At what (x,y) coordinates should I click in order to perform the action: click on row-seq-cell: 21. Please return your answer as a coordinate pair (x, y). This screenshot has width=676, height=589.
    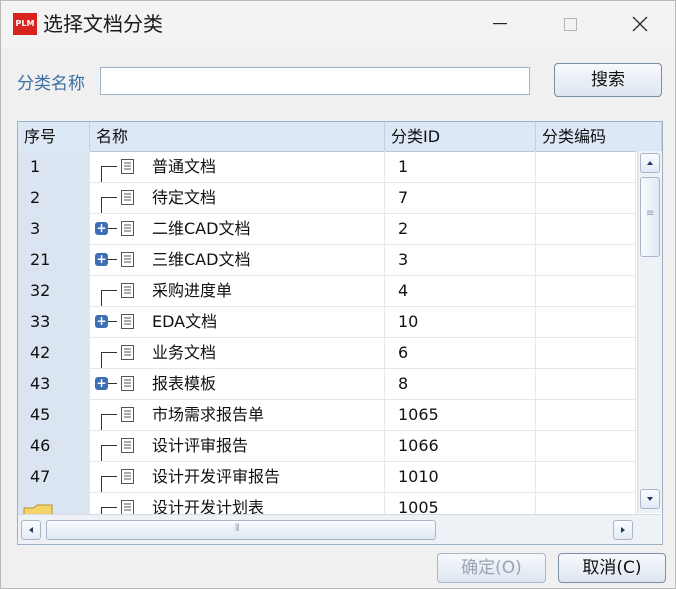
    Looking at the image, I should click on (54, 259).